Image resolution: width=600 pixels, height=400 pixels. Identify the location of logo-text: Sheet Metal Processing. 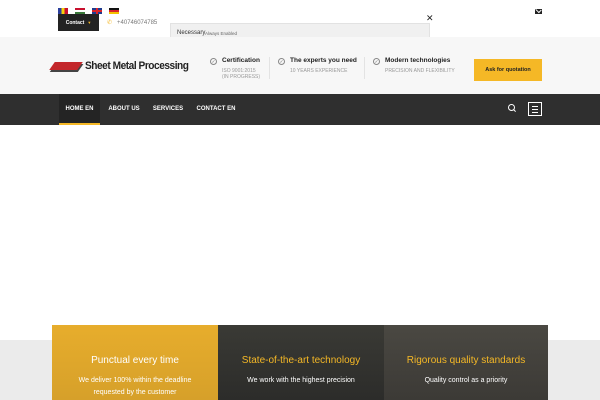
(137, 66).